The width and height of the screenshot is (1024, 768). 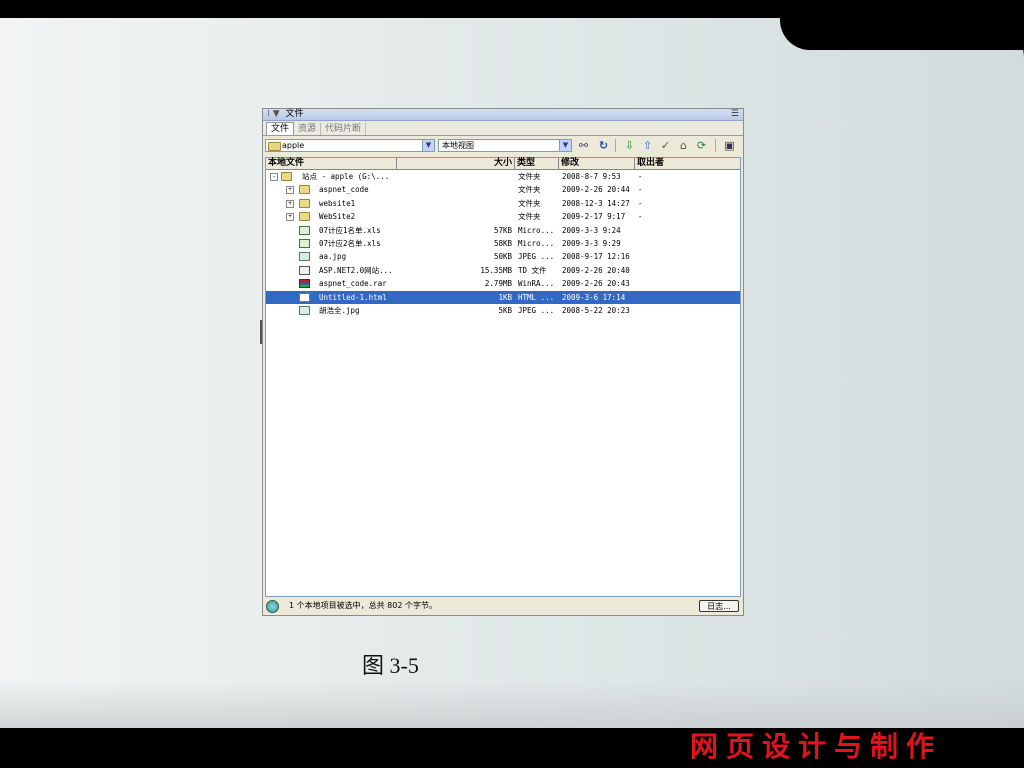 What do you see at coordinates (350, 230) in the screenshot?
I see `file-name: 07计应1名单.xls` at bounding box center [350, 230].